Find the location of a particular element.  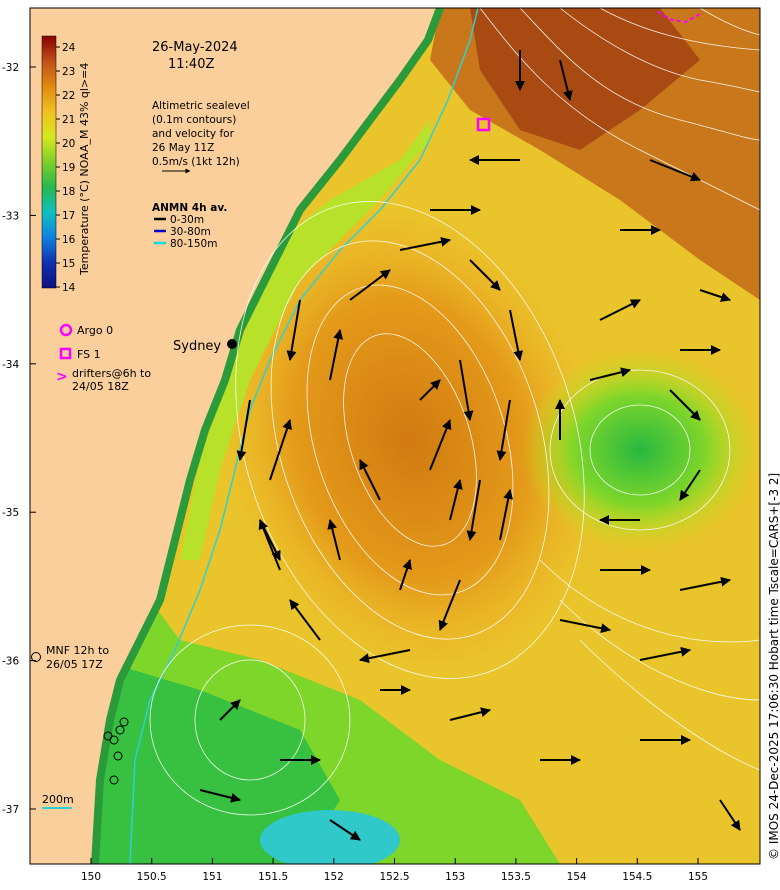

cold-patch-south is located at coordinates (330, 837).